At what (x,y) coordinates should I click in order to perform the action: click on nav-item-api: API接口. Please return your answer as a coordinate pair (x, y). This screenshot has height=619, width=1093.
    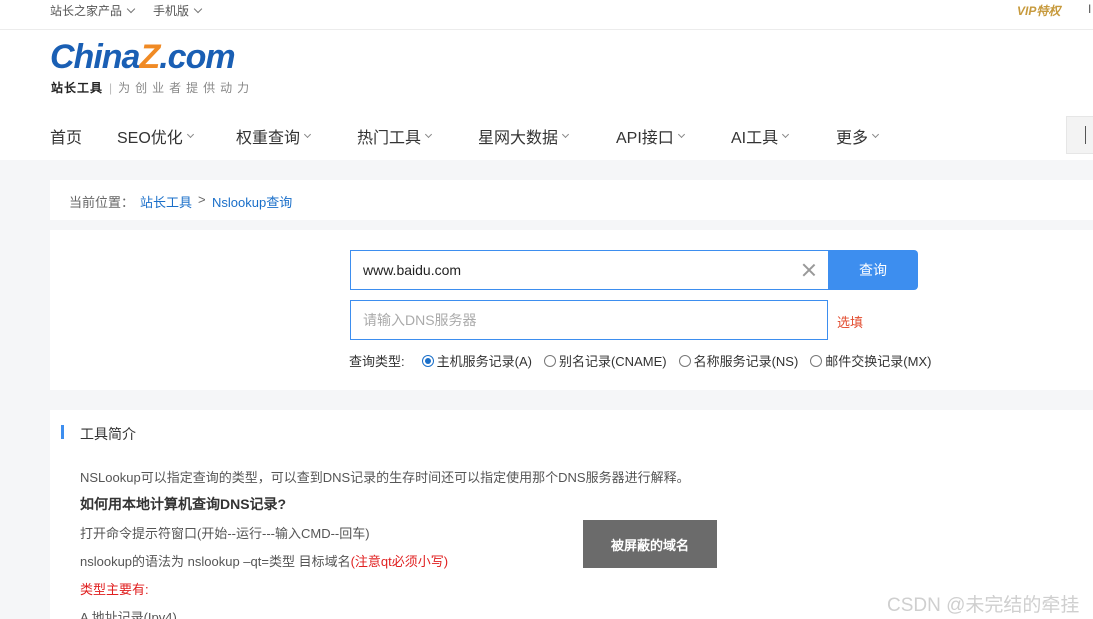
    Looking at the image, I should click on (650, 136).